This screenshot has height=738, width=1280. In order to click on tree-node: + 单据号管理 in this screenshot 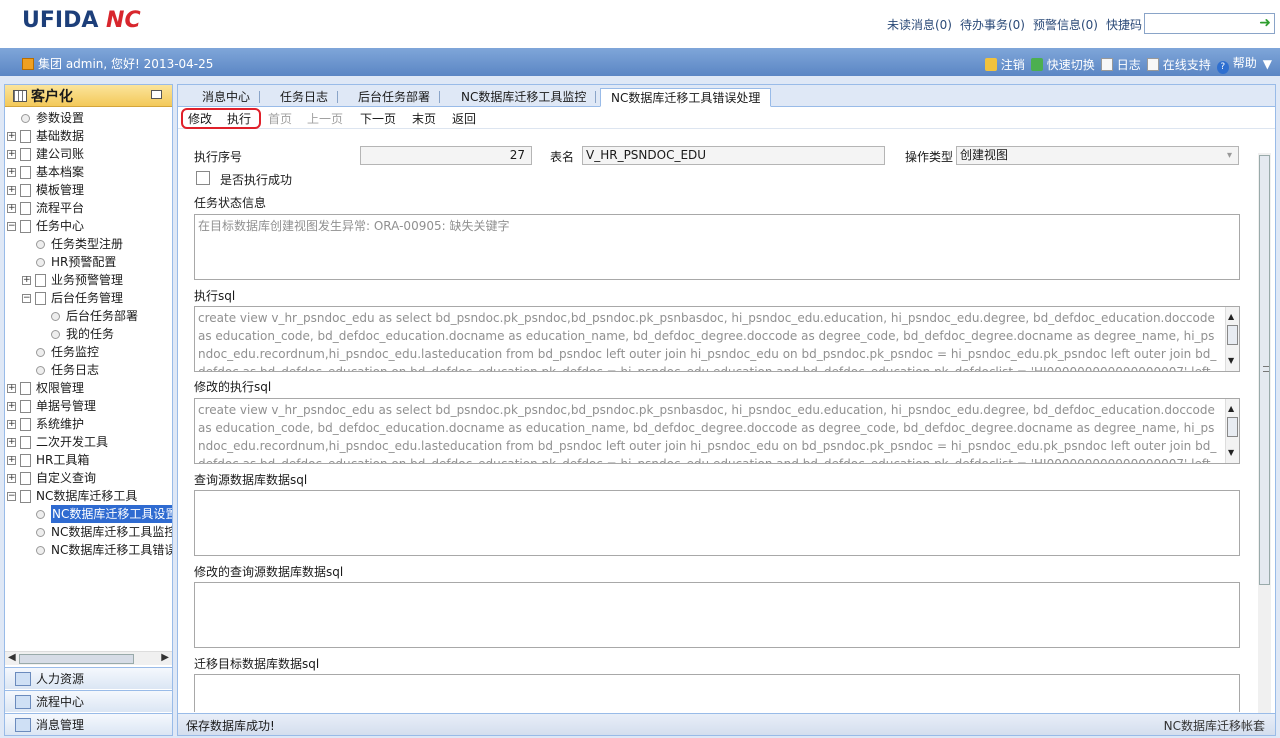, I will do `click(51, 406)`.